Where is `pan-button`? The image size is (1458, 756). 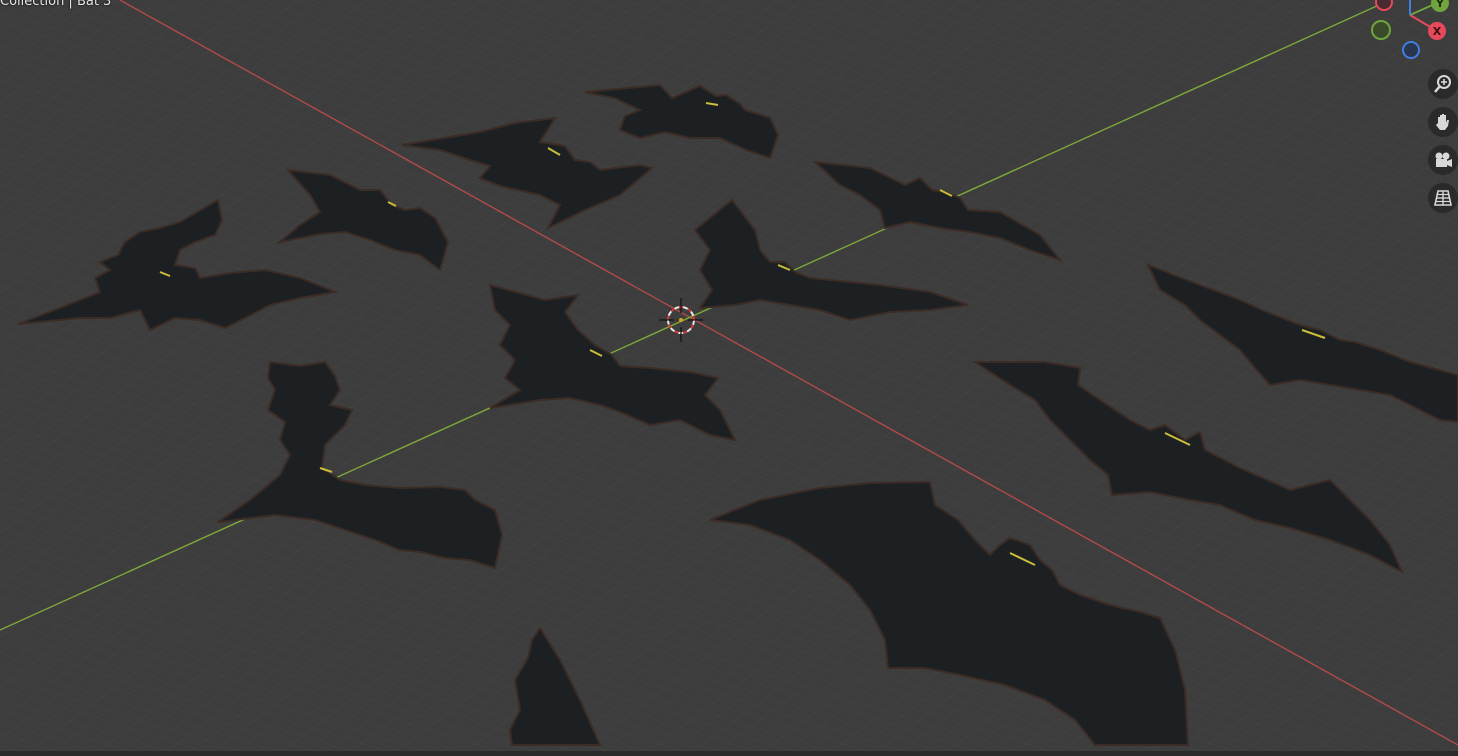 pan-button is located at coordinates (1443, 122).